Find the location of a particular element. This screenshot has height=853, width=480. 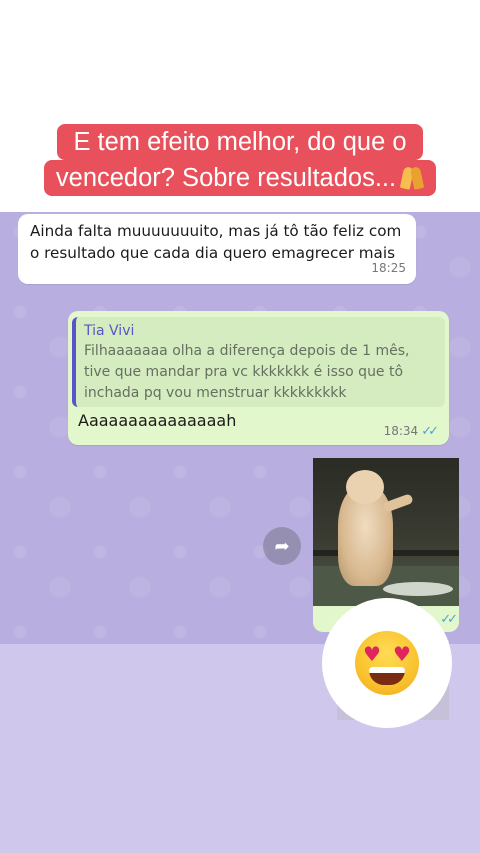

incoming-message-time: 18:25 is located at coordinates (388, 268).